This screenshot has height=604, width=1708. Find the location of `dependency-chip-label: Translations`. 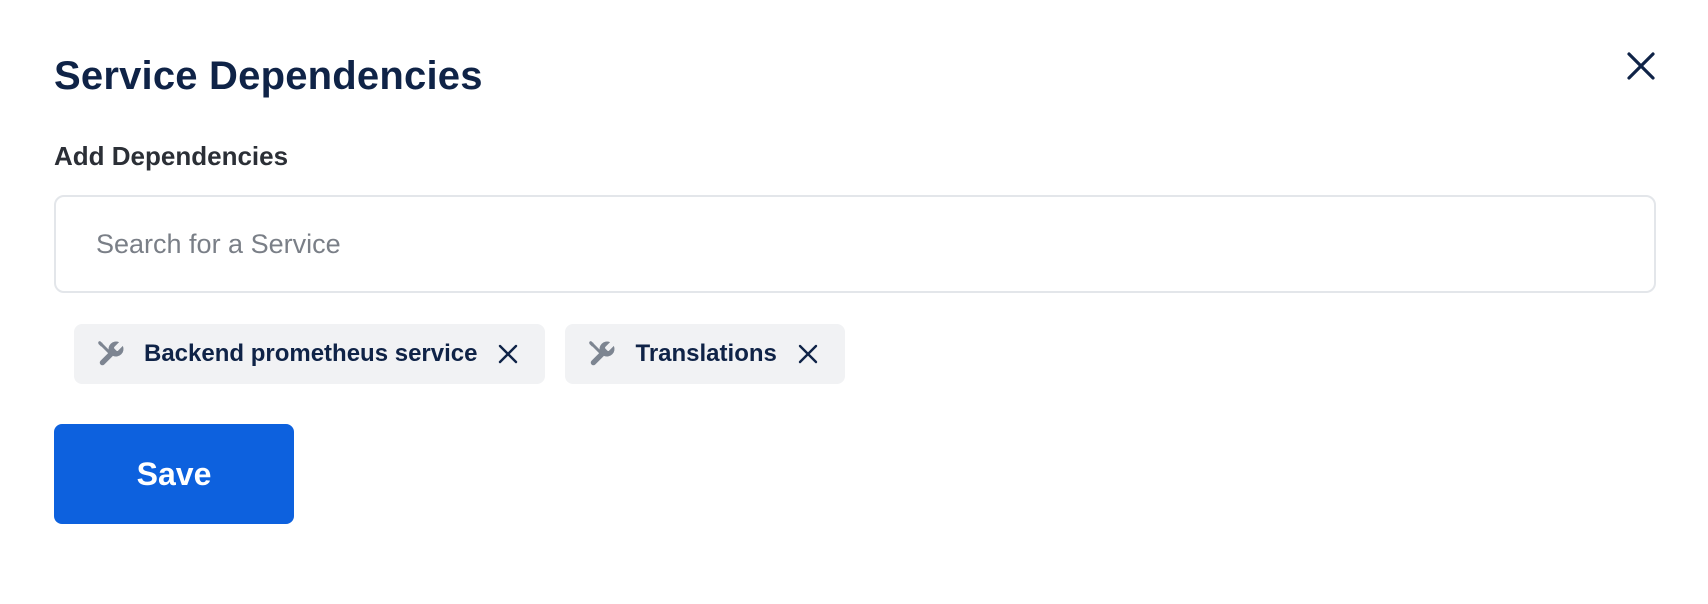

dependency-chip-label: Translations is located at coordinates (706, 353).